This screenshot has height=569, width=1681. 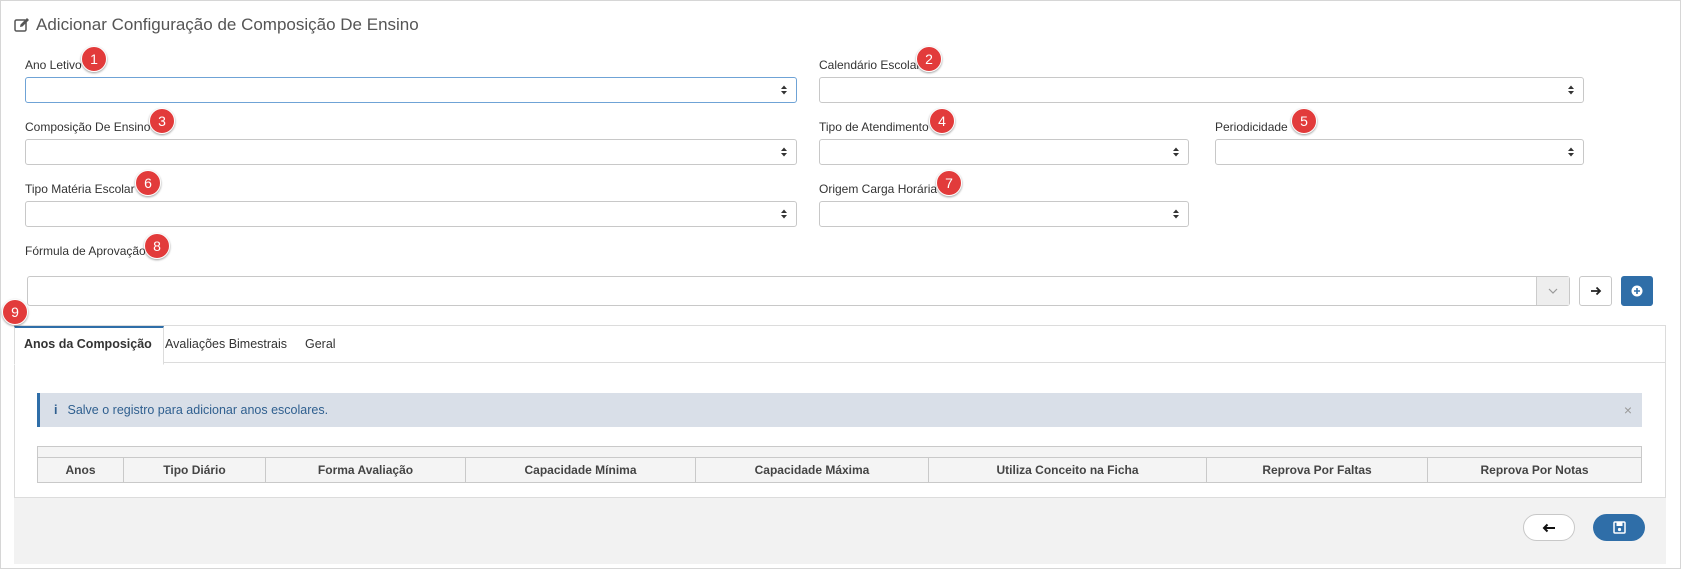 I want to click on periodicidade-label: Periodicidade, so click(x=1251, y=127).